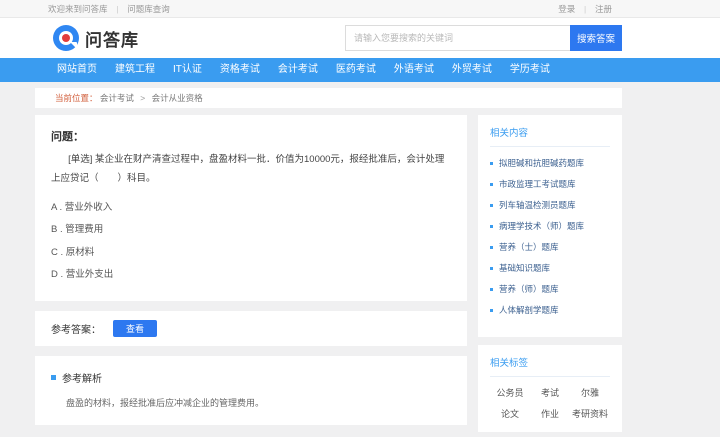 The height and width of the screenshot is (437, 720). What do you see at coordinates (356, 70) in the screenshot?
I see `nav-item-medical: 医药考试` at bounding box center [356, 70].